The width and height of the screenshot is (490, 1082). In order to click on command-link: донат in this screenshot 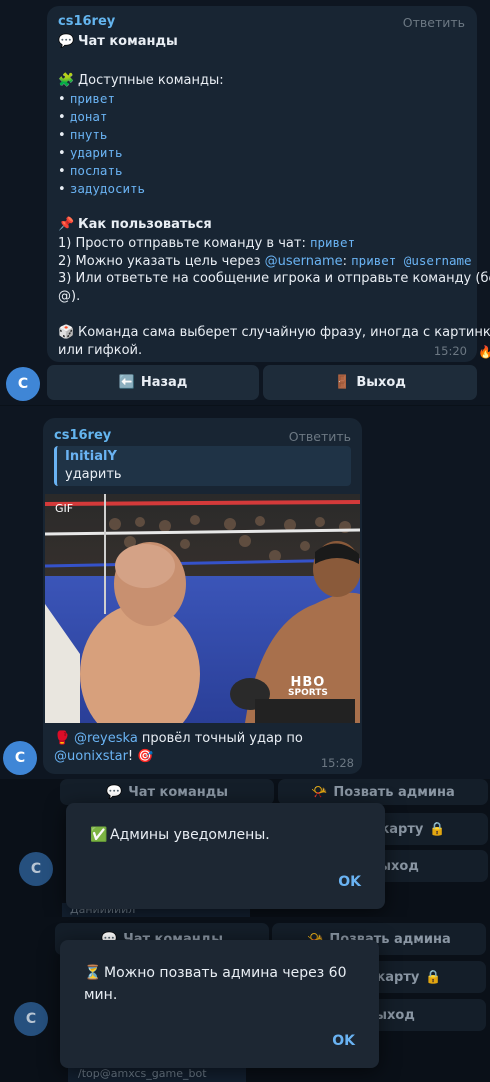, I will do `click(89, 116)`.